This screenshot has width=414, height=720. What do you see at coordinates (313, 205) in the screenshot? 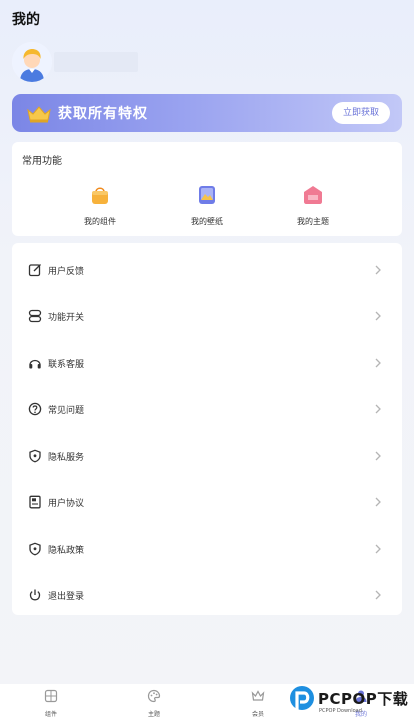
I see `my-themes-button: 我的主题` at bounding box center [313, 205].